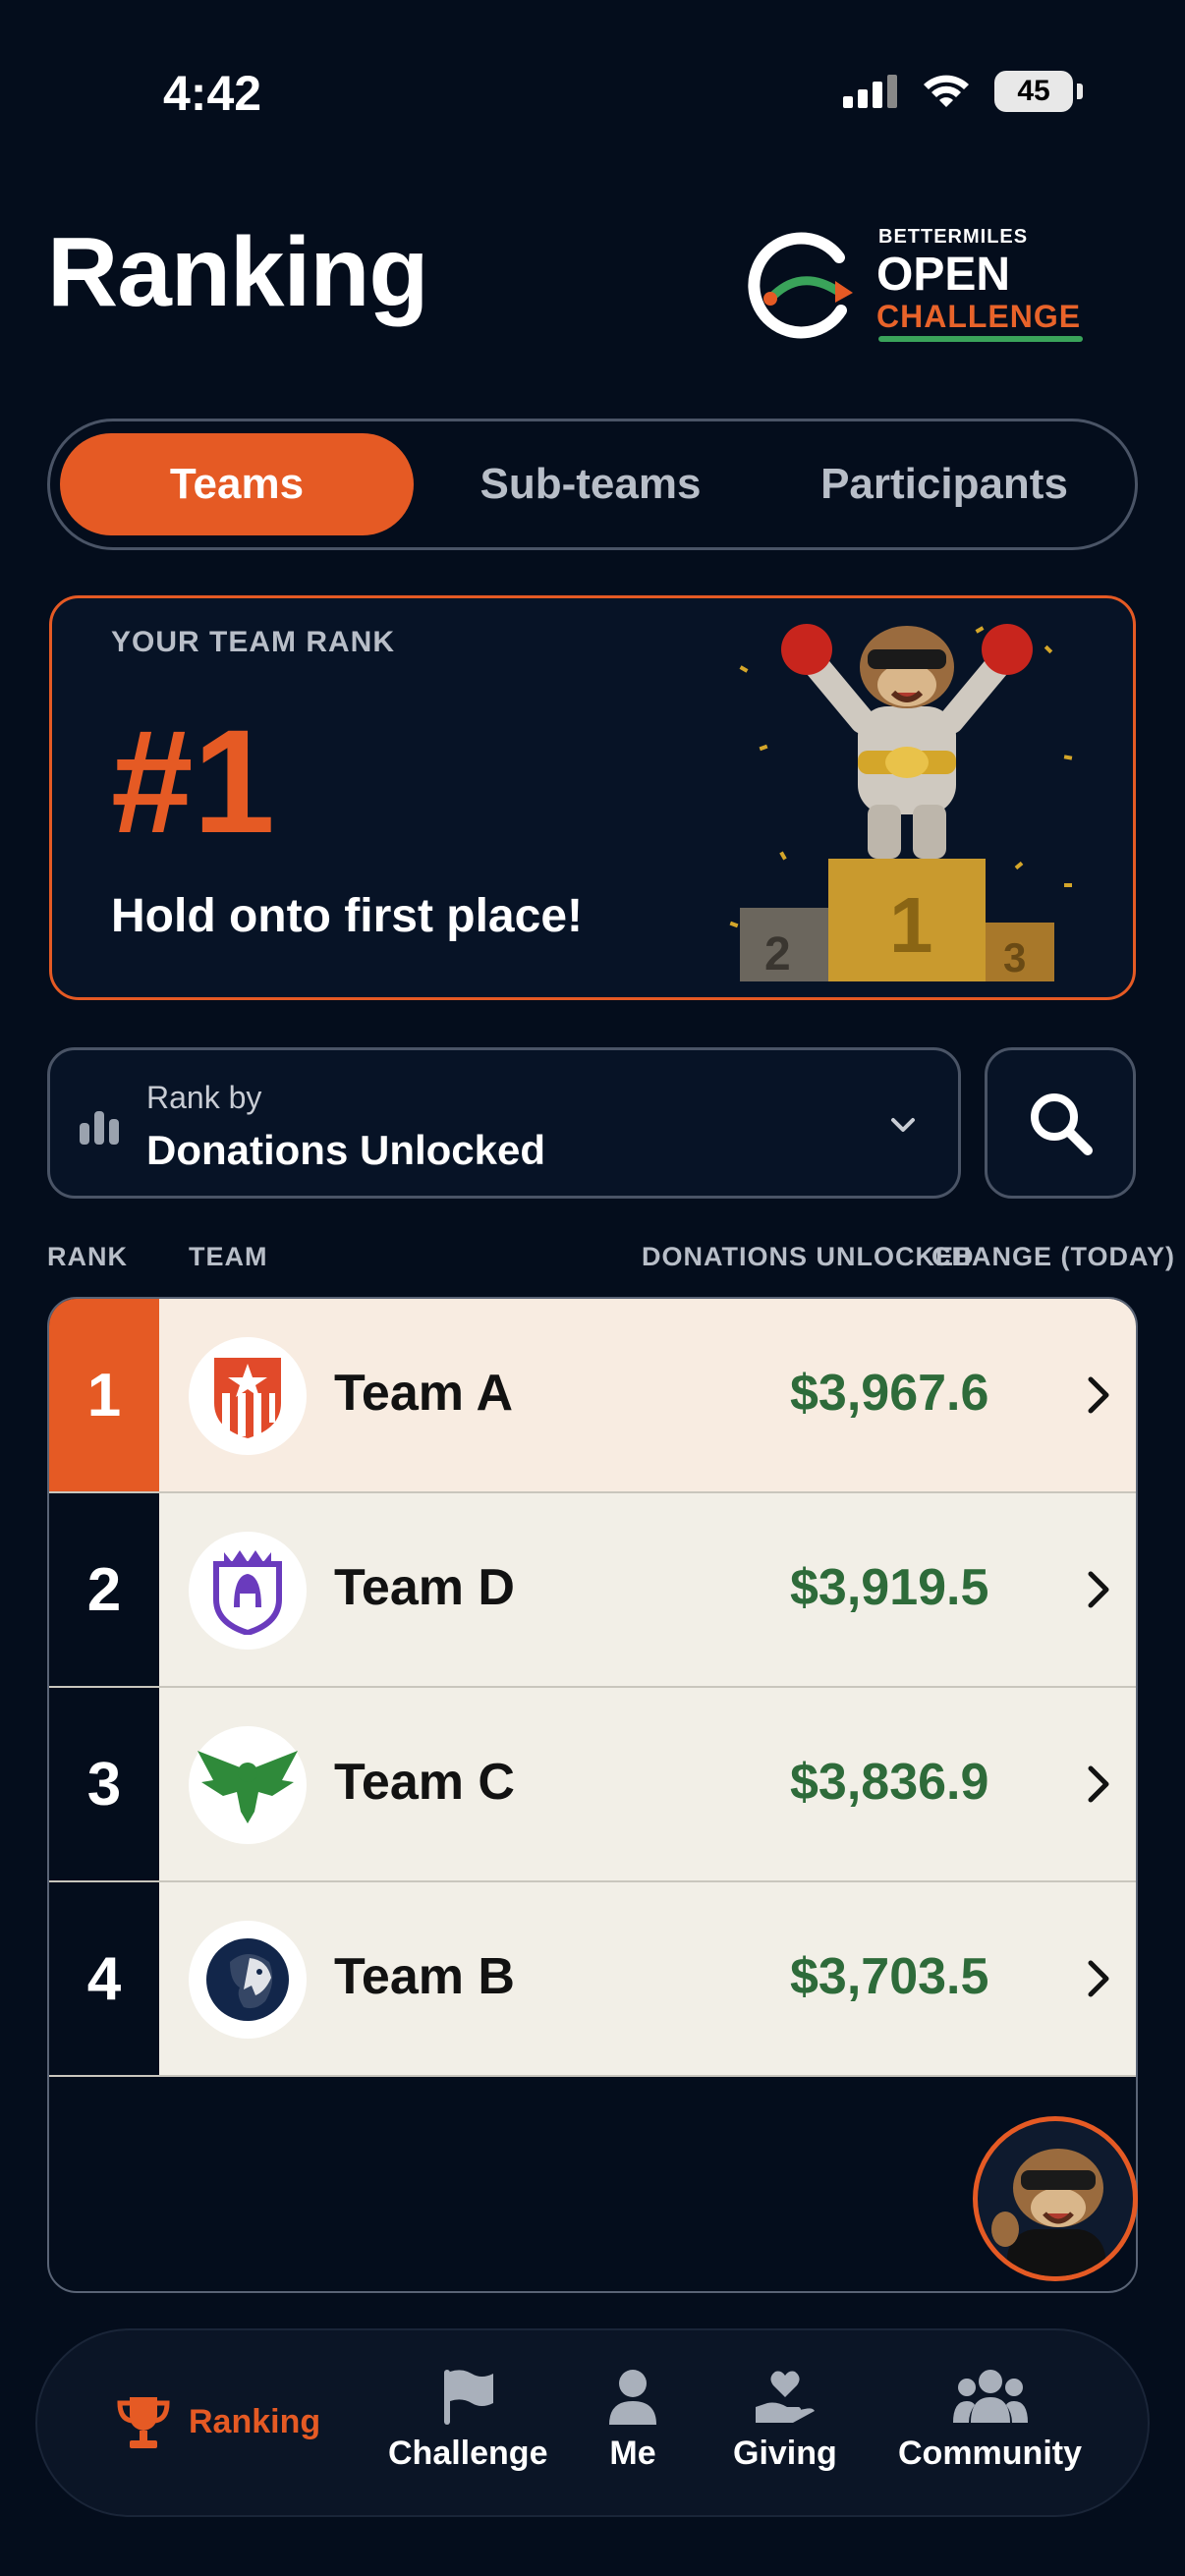  Describe the element at coordinates (890, 1587) in the screenshot. I see `team-amount: $3,919.5` at that location.